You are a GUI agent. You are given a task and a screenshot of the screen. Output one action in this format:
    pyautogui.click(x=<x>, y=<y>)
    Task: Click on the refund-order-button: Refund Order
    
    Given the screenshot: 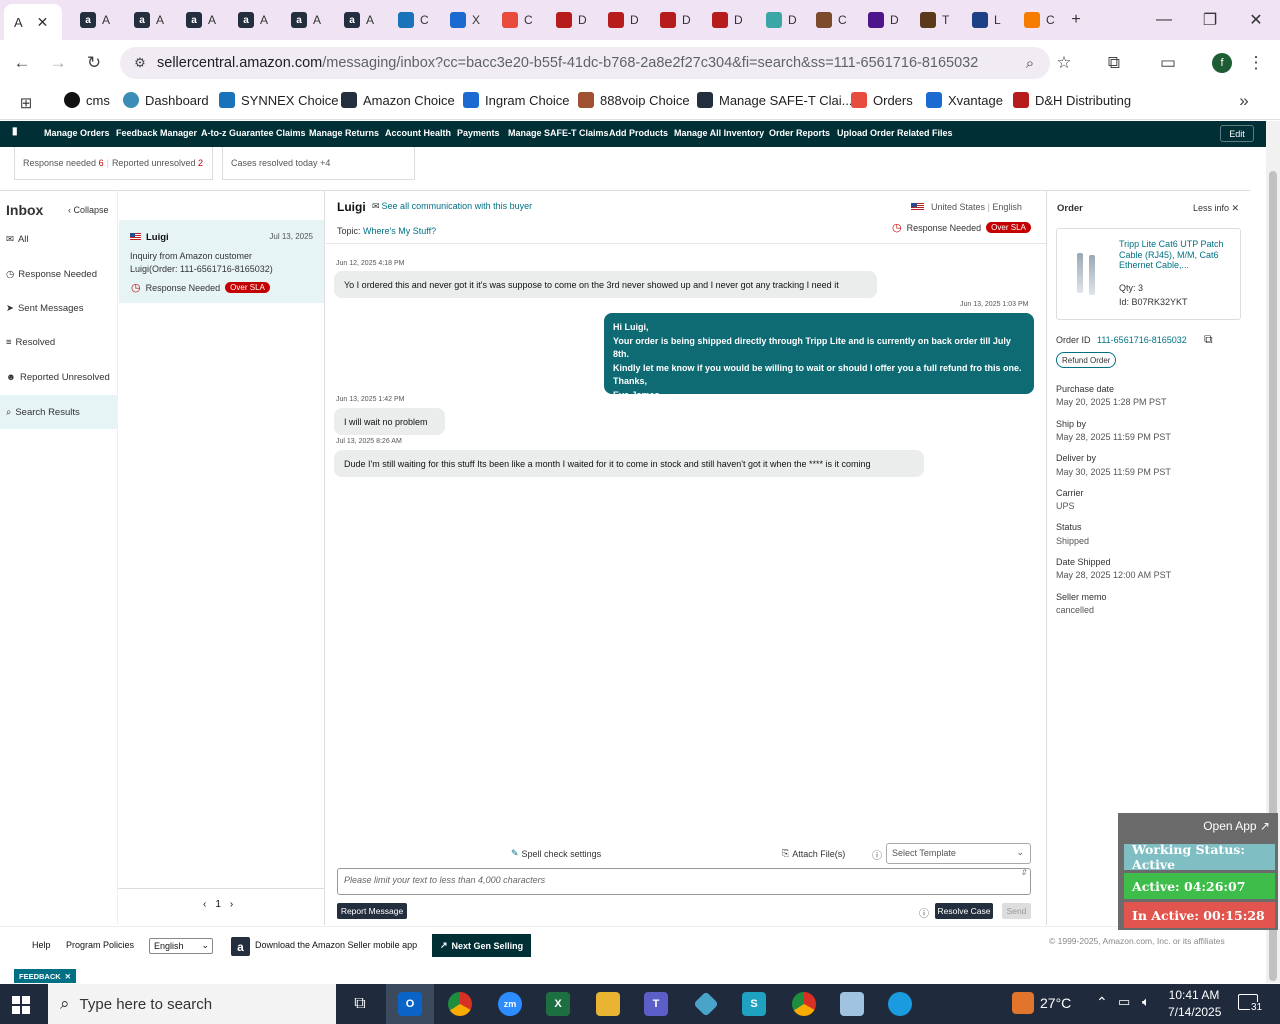 What is the action you would take?
    pyautogui.click(x=1086, y=360)
    